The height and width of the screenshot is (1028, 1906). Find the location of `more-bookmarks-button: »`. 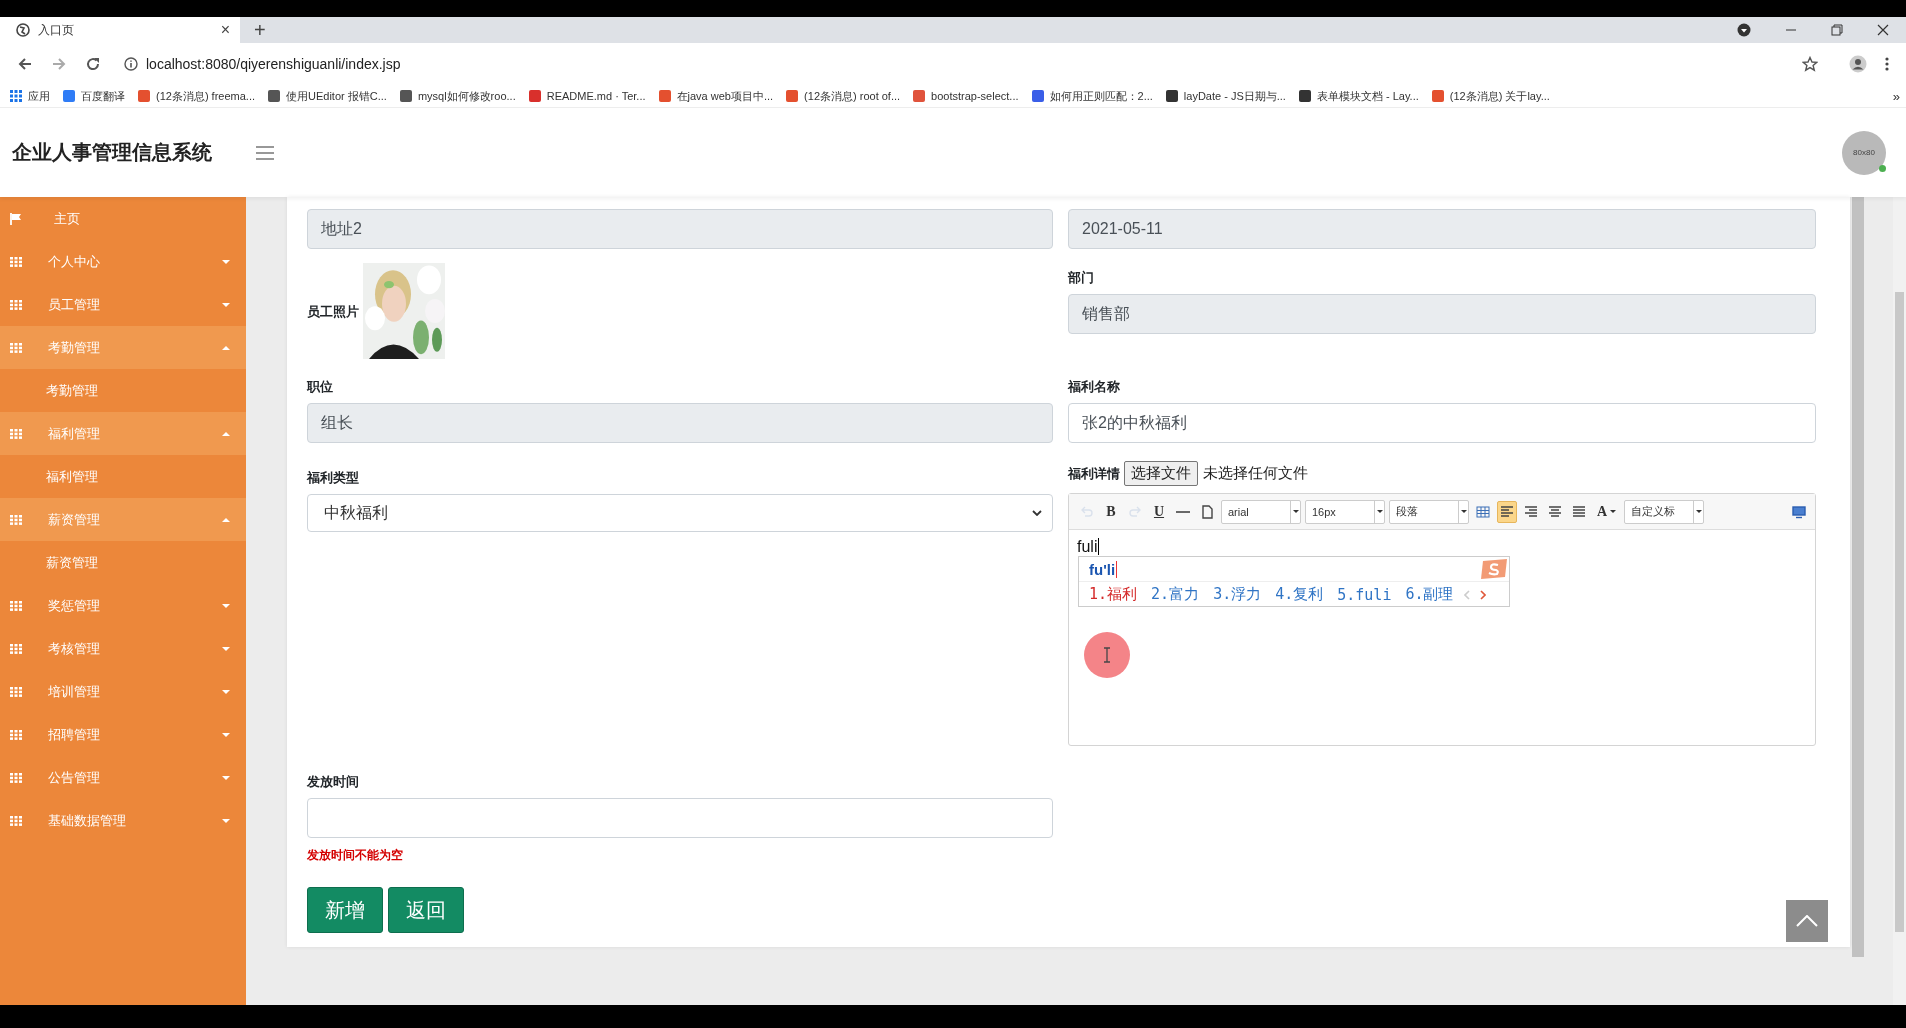

more-bookmarks-button: » is located at coordinates (1896, 96).